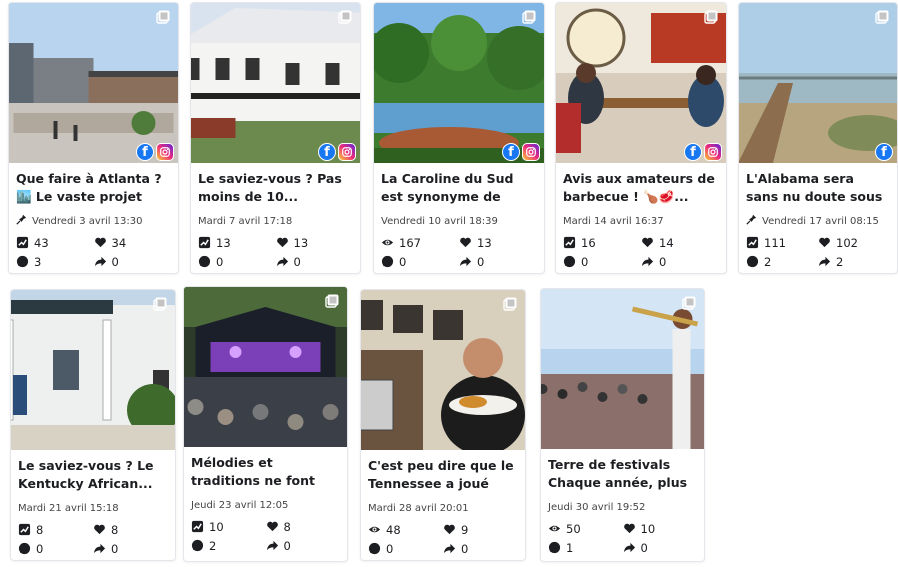  What do you see at coordinates (613, 221) in the screenshot?
I see `post-date: Mardi 14 avril 16:37` at bounding box center [613, 221].